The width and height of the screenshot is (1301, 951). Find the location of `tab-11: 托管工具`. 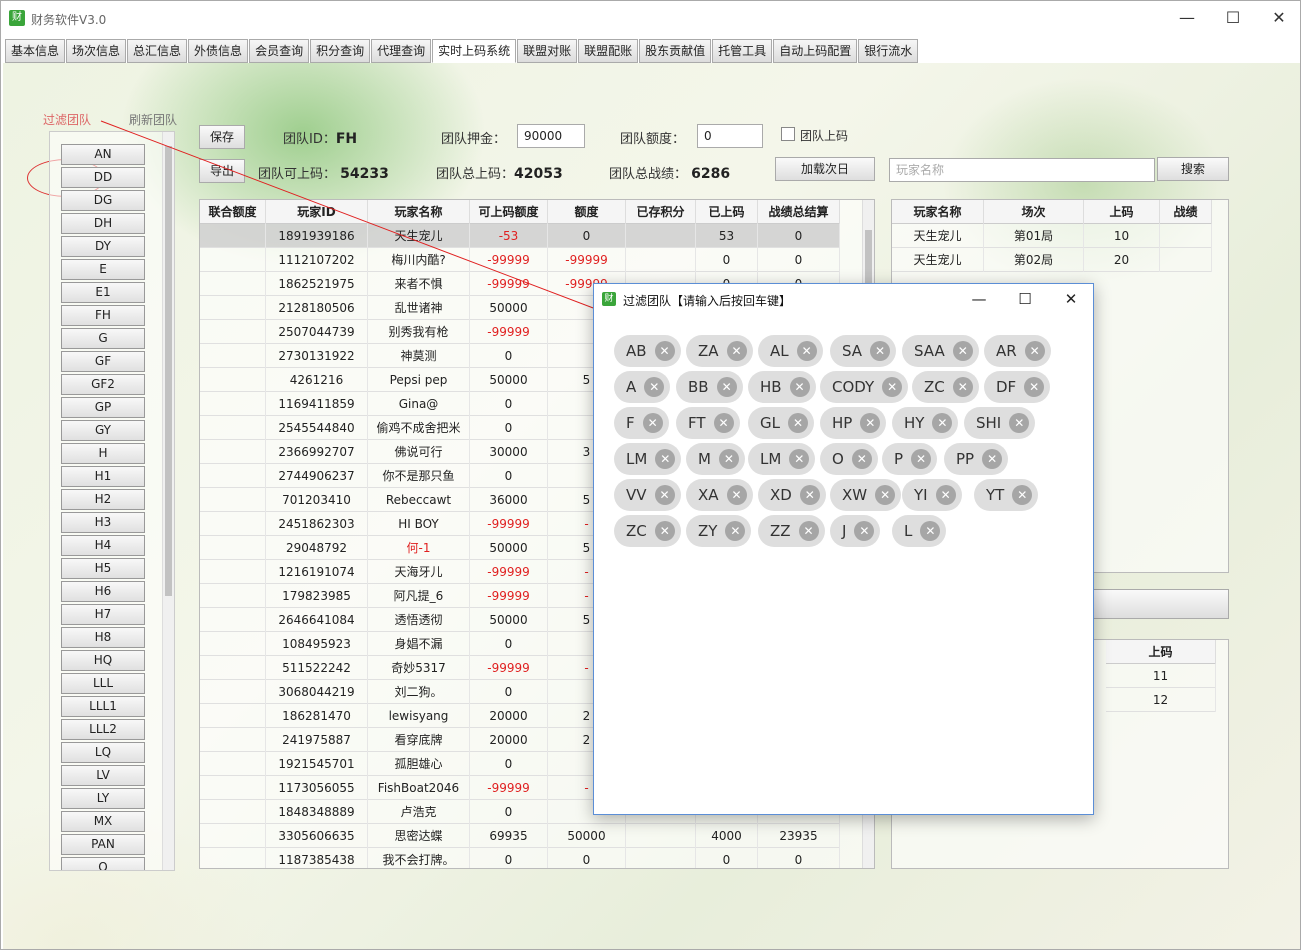

tab-11: 托管工具 is located at coordinates (742, 51).